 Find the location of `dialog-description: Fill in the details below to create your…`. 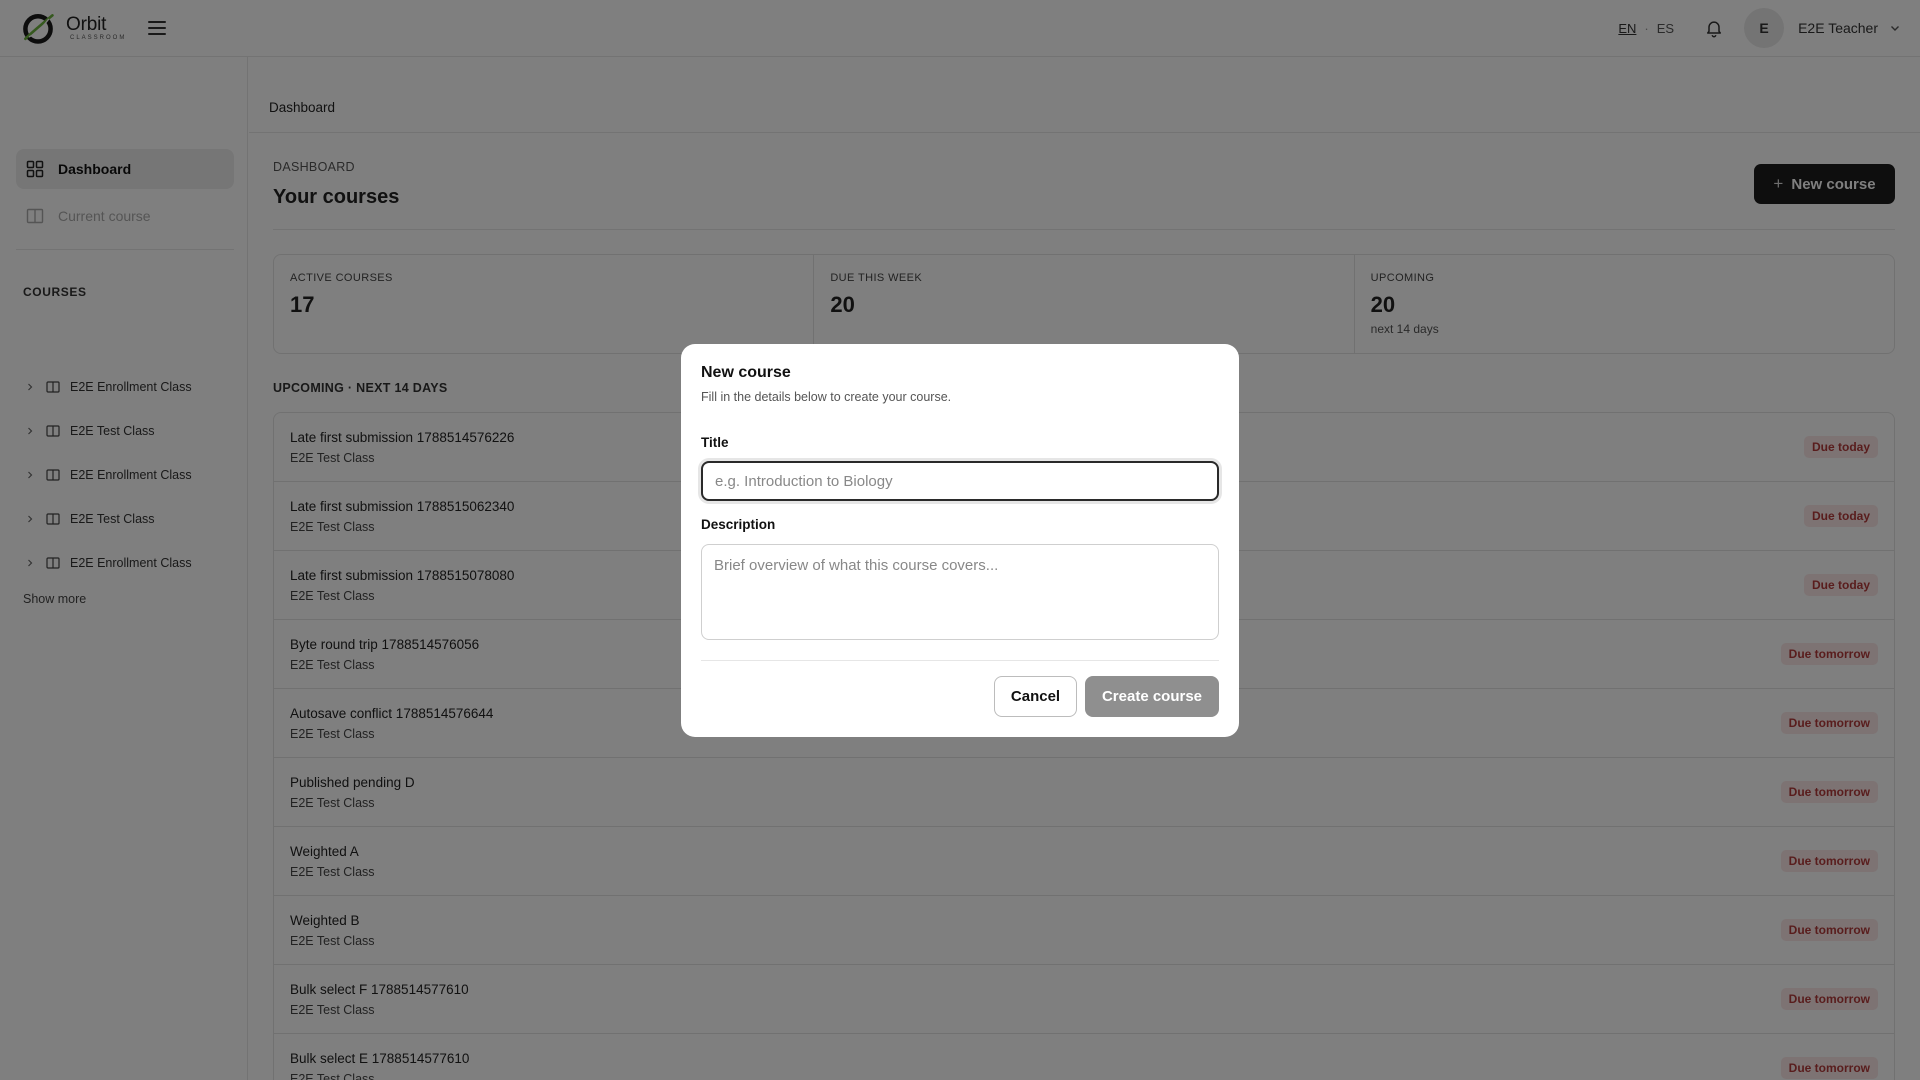

dialog-description: Fill in the details below to create your… is located at coordinates (826, 397).